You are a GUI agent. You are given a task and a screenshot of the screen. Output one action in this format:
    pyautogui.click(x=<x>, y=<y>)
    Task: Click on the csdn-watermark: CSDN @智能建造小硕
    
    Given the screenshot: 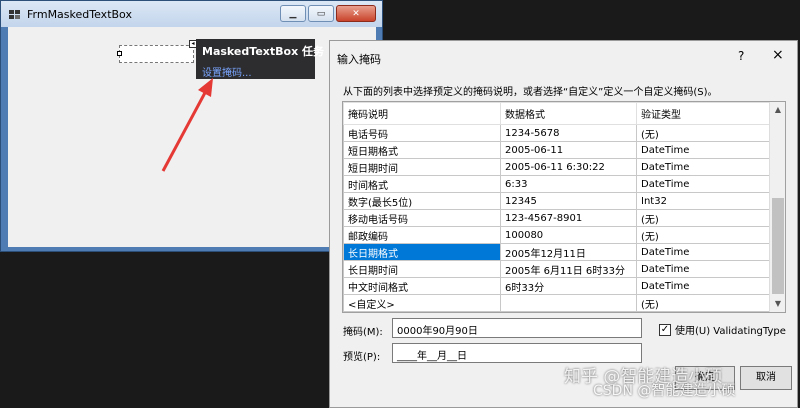 What is the action you would take?
    pyautogui.click(x=664, y=391)
    